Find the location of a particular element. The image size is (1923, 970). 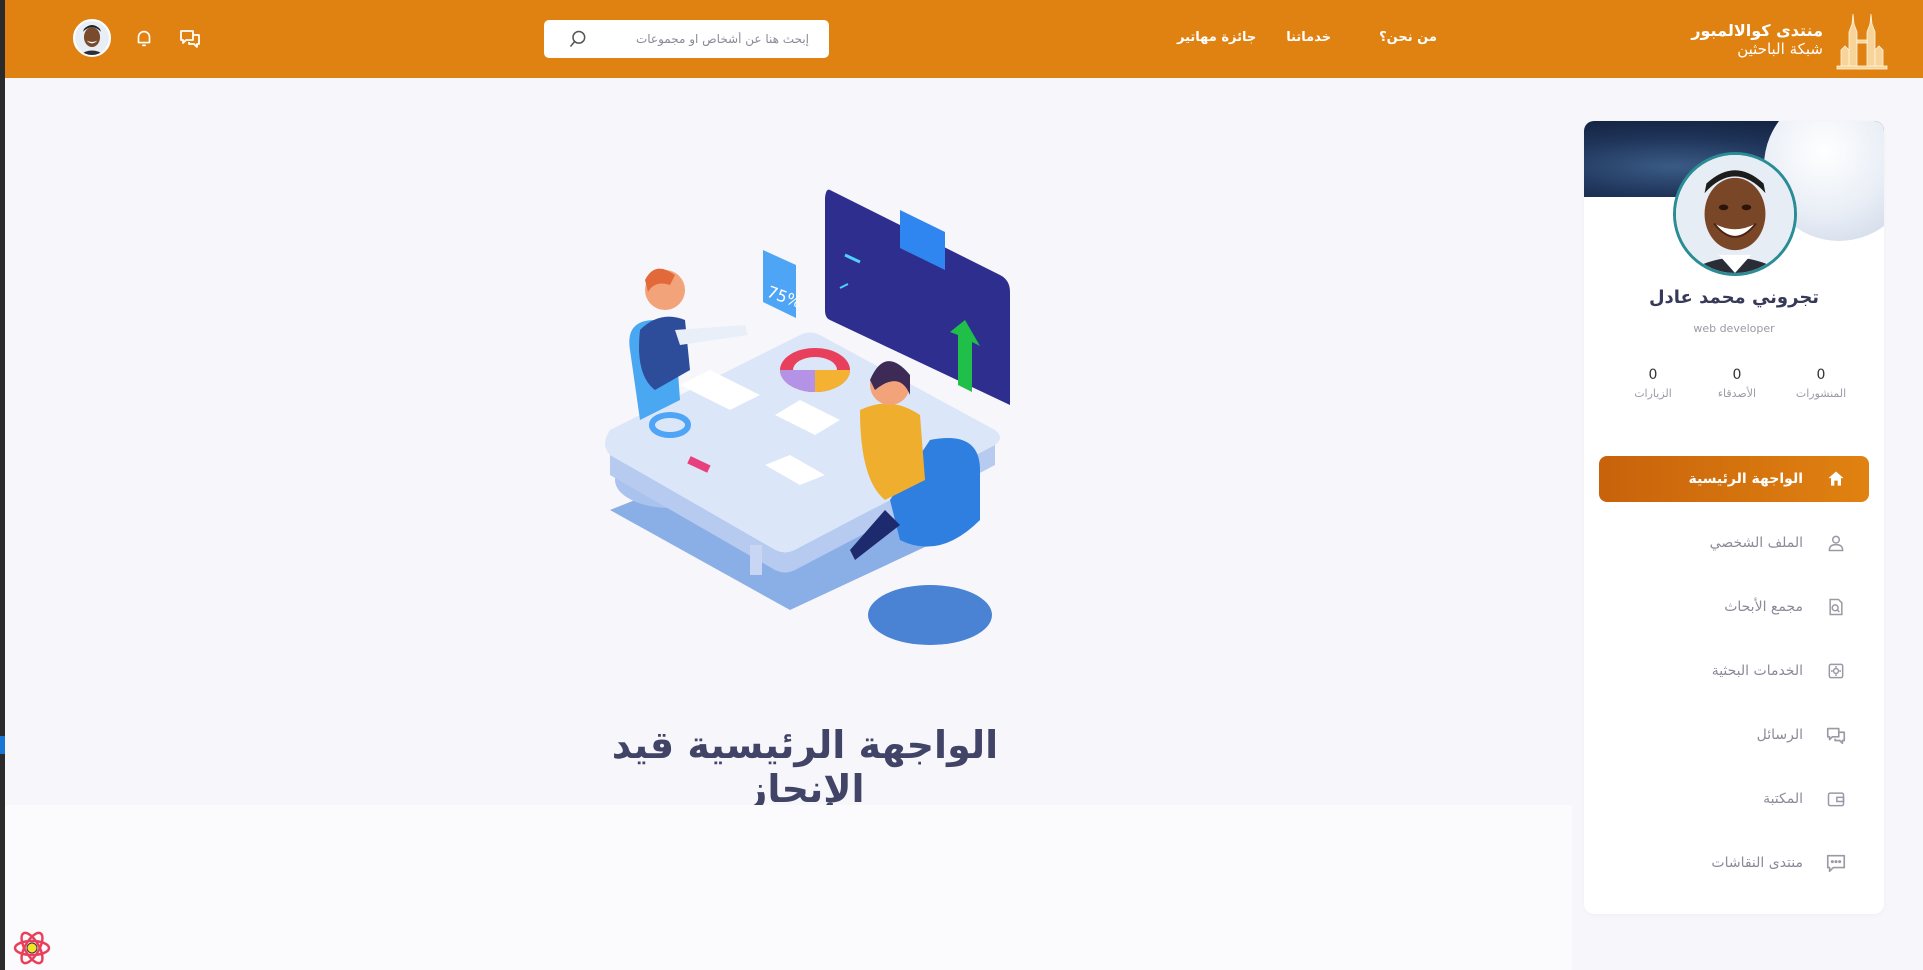

sidebar-item-label: منتدى النقاشات is located at coordinates (1757, 863).